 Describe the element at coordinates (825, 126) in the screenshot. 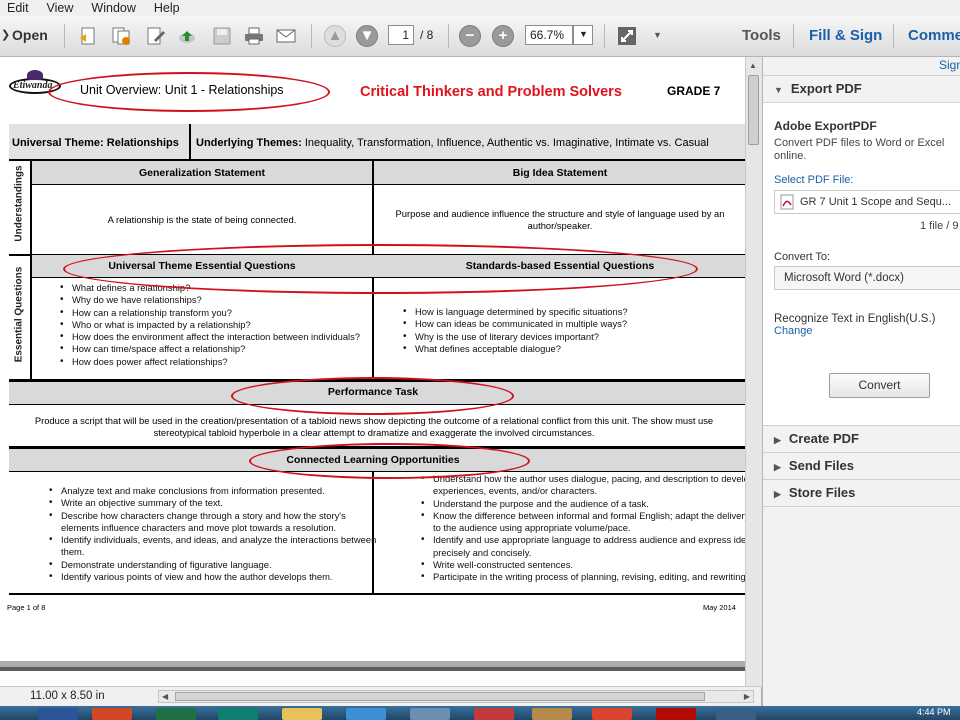

I see `adobe-export-title: Adobe ExportPDF` at that location.